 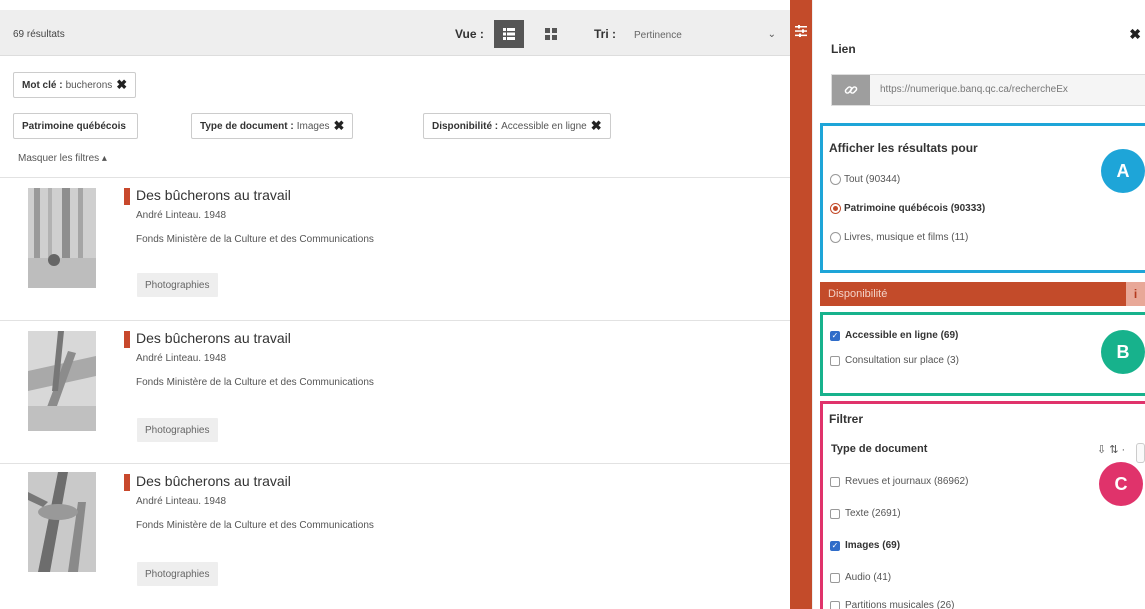 I want to click on list-view-icon, so click(x=509, y=34).